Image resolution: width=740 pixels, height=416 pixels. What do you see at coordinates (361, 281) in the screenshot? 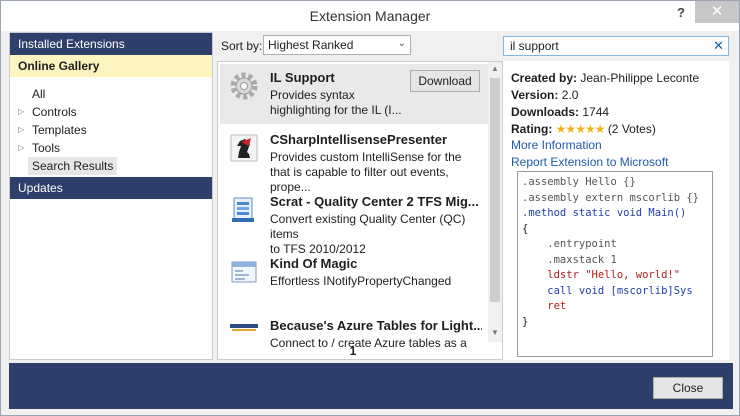
I see `item-description-line: Effortless INotifyPropertyChanged` at bounding box center [361, 281].